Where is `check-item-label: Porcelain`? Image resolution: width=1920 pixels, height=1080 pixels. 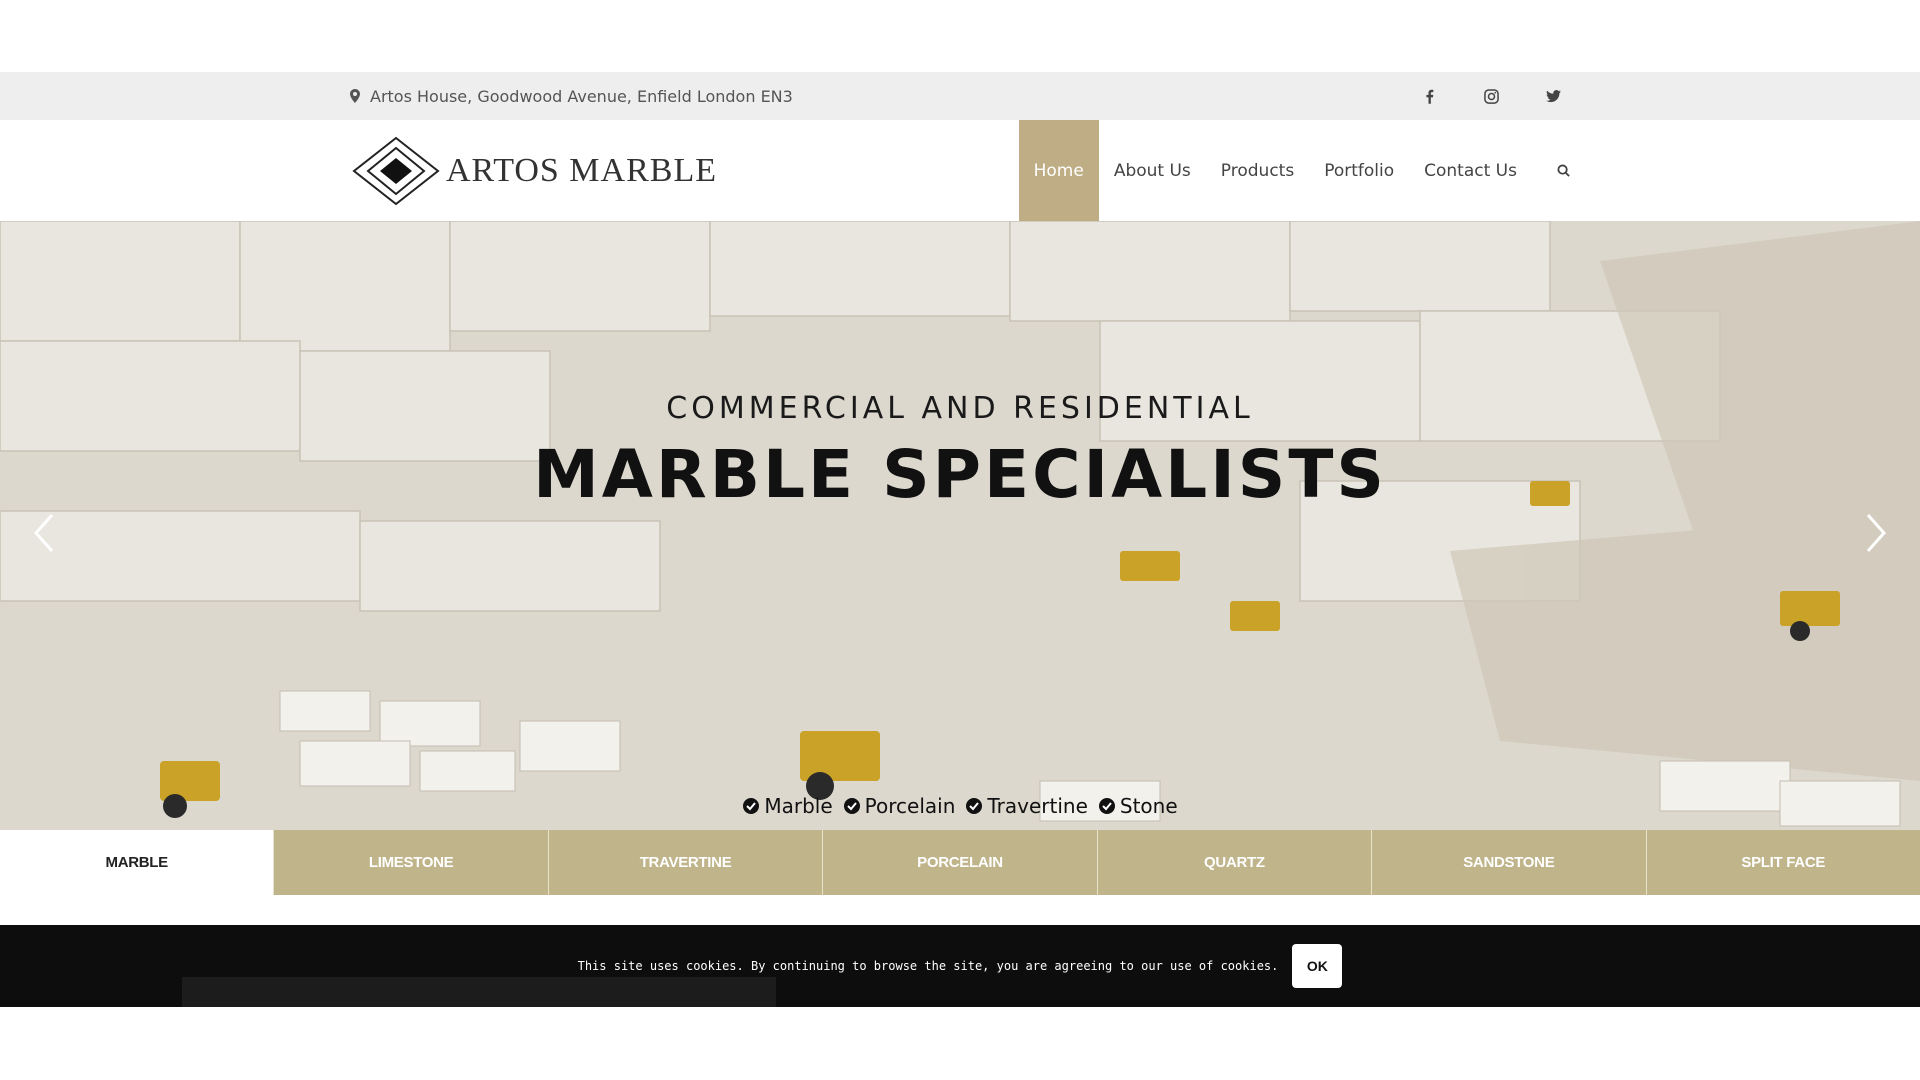 check-item-label: Porcelain is located at coordinates (910, 806).